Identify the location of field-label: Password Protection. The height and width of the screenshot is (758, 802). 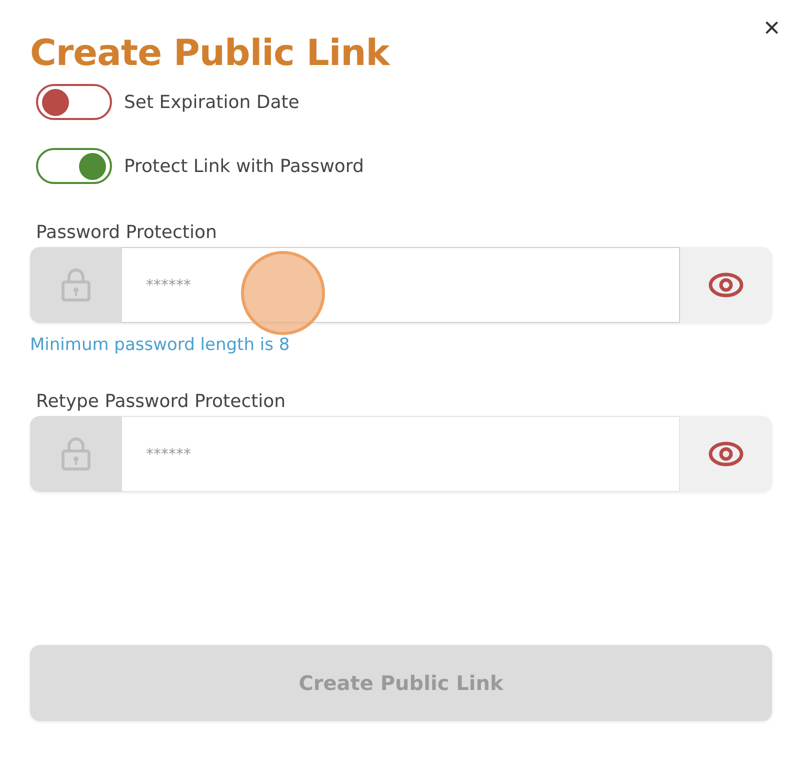
(127, 232).